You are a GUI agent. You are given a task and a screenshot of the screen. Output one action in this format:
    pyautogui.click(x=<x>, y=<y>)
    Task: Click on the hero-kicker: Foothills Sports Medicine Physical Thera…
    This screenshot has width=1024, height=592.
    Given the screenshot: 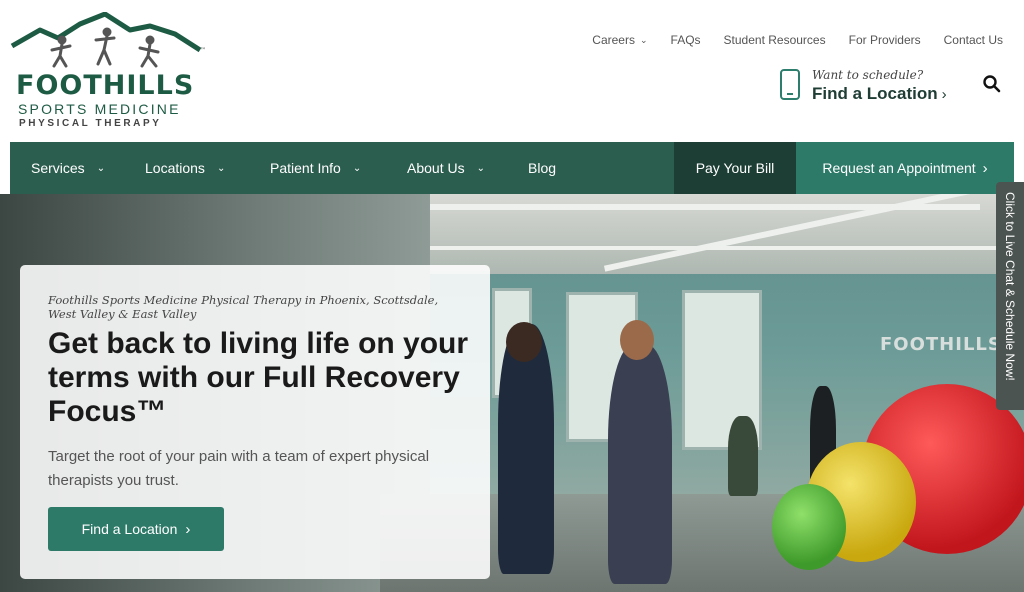 What is the action you would take?
    pyautogui.click(x=243, y=307)
    